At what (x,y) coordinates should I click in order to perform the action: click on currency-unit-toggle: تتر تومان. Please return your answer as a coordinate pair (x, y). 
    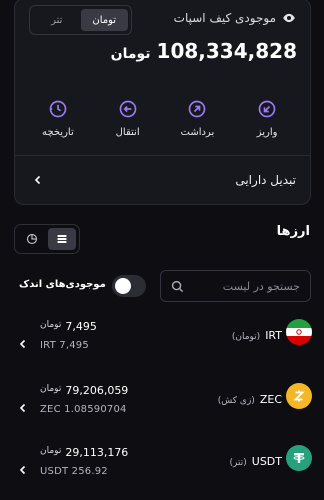
    Looking at the image, I should click on (80, 20).